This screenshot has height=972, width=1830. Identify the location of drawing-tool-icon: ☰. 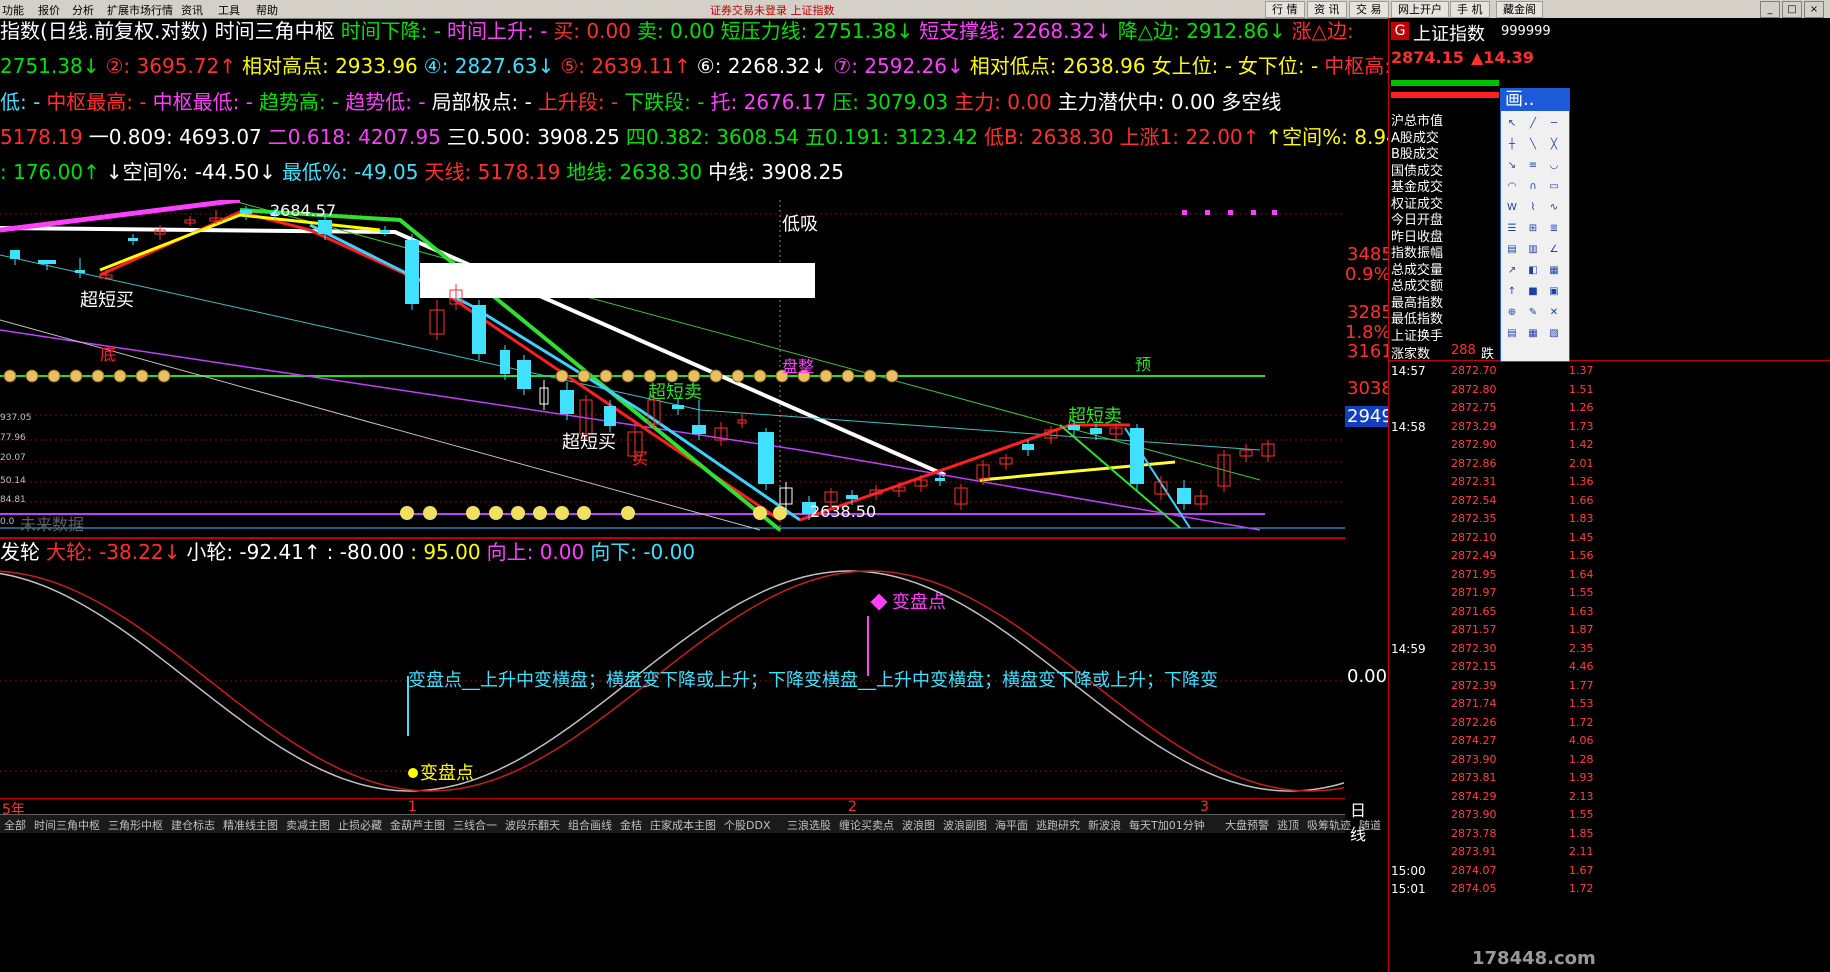
(1512, 229).